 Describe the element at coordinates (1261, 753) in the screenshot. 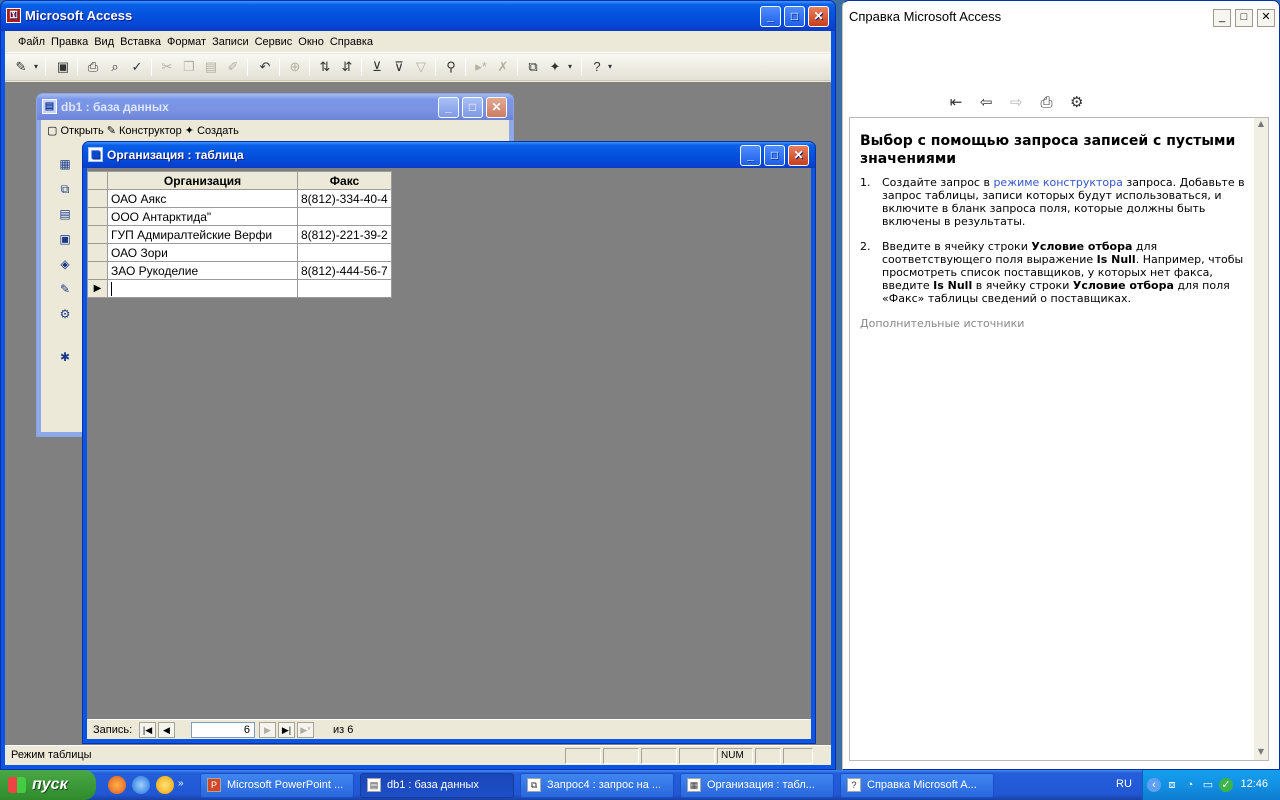

I see `scroll-down-icon: ▼` at that location.